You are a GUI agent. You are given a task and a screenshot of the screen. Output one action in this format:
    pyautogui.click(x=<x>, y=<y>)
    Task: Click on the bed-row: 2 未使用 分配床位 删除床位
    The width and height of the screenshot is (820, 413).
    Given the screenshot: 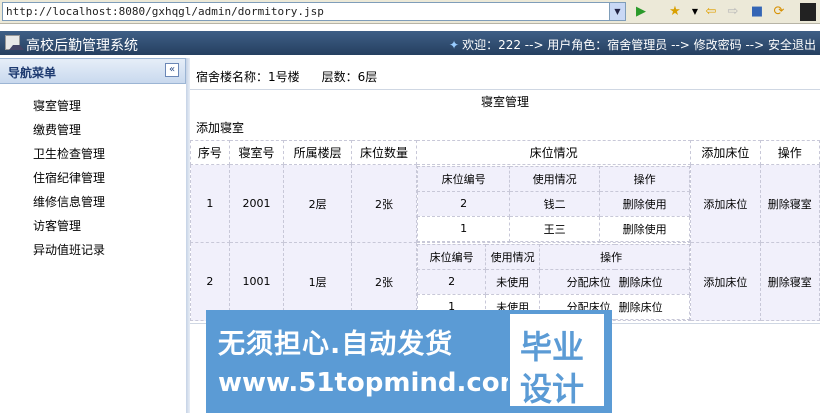 What is the action you would take?
    pyautogui.click(x=554, y=281)
    